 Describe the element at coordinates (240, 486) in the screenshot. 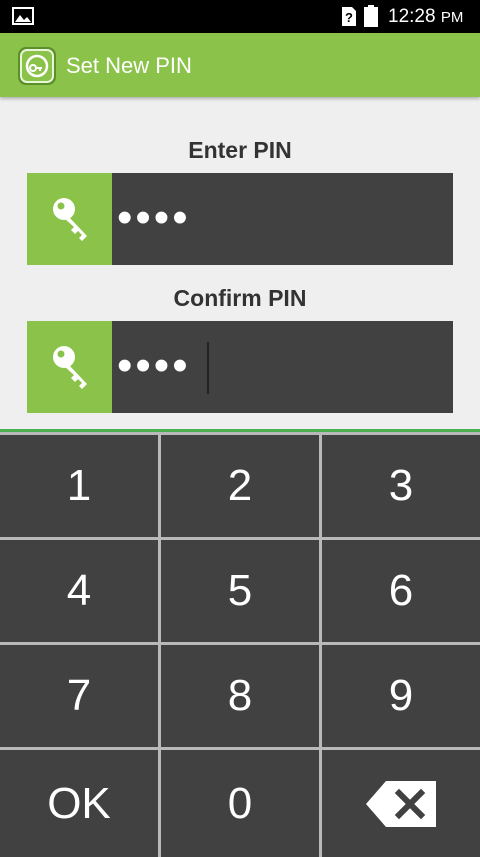

I see `key-2: 2` at that location.